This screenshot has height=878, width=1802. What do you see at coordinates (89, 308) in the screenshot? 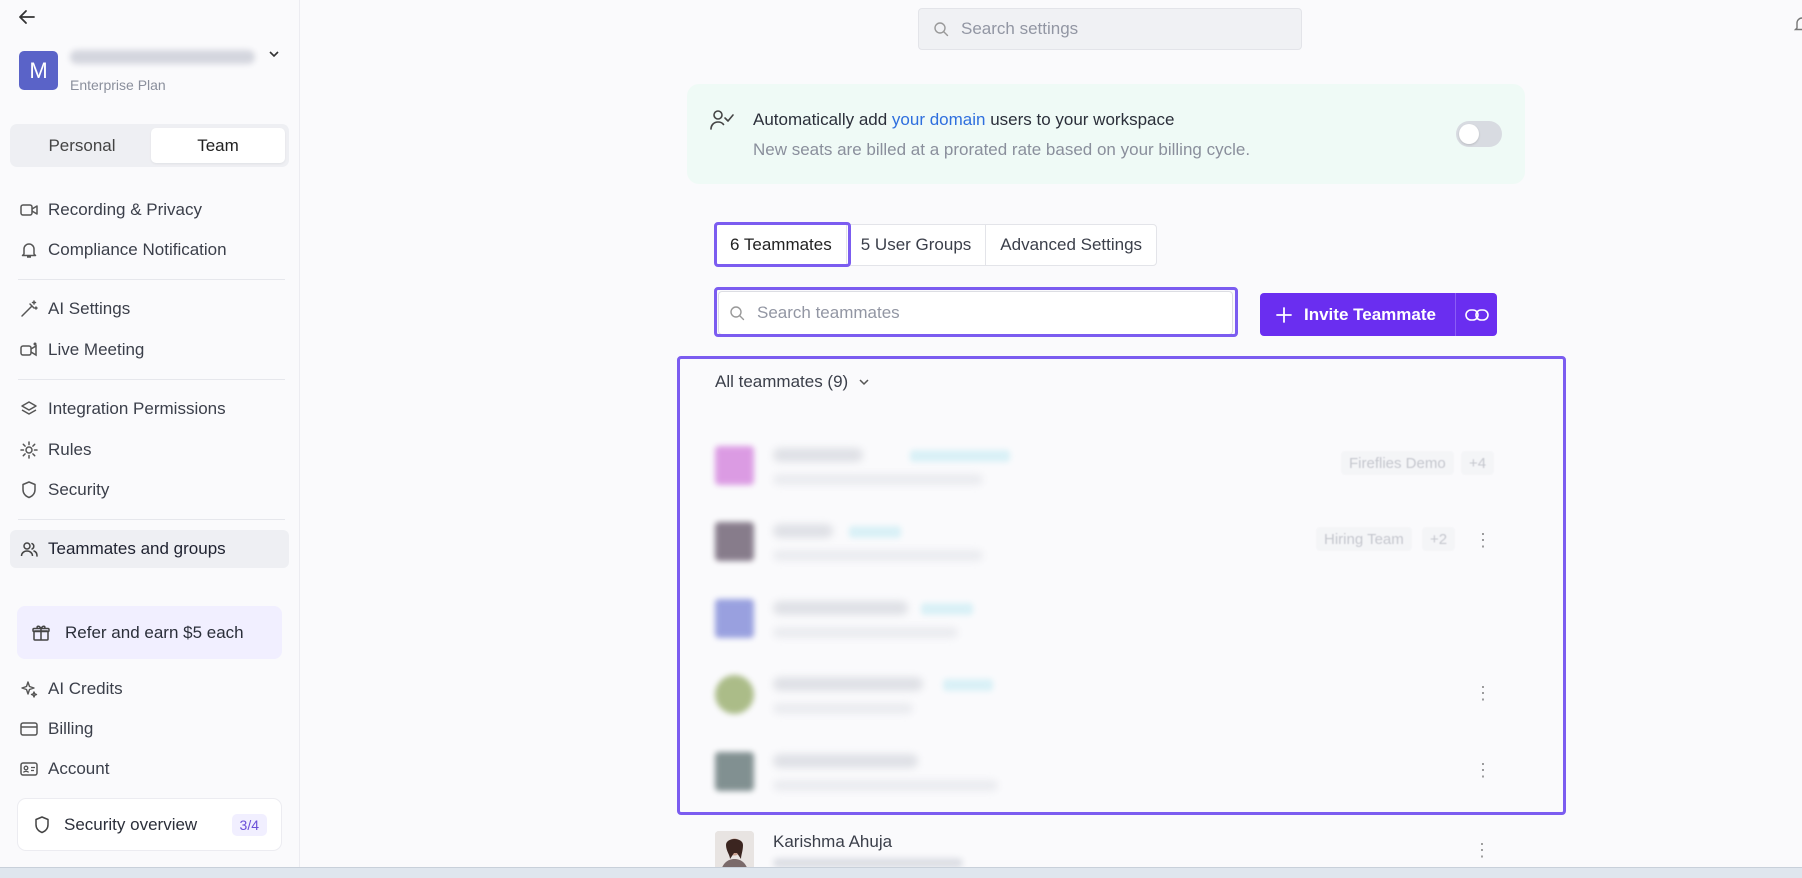
I see `sidebar-item-label: AI Settings` at bounding box center [89, 308].